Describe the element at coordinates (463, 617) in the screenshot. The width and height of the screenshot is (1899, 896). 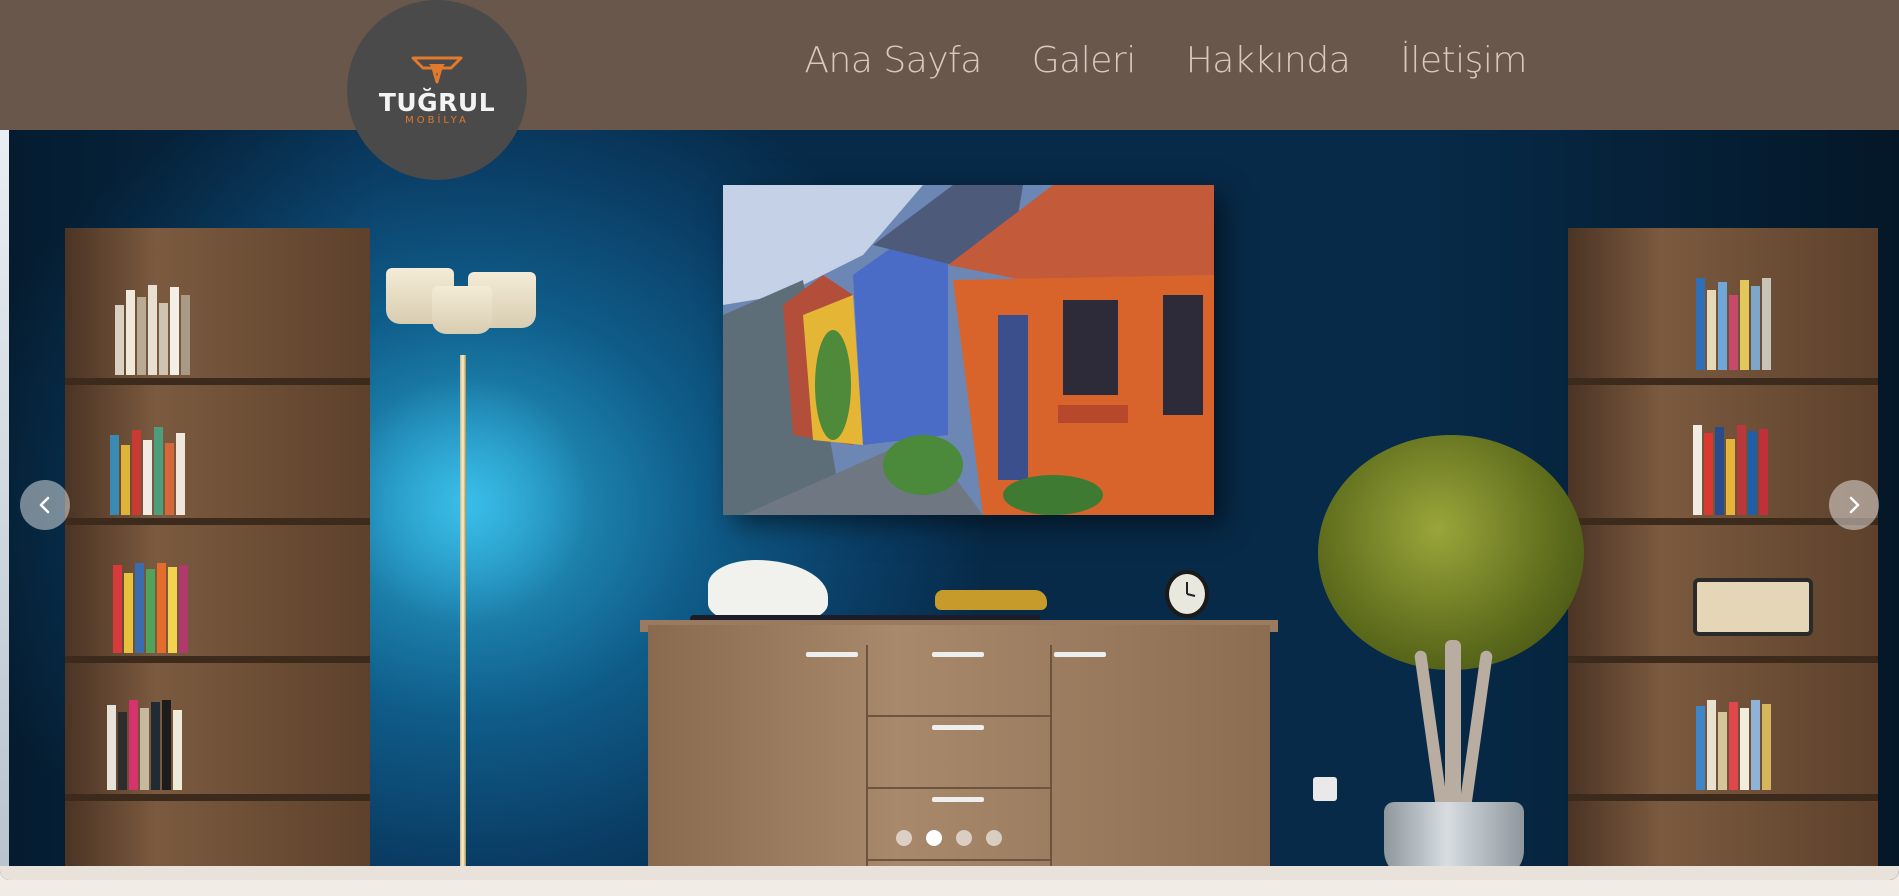
I see `floor-lamp` at that location.